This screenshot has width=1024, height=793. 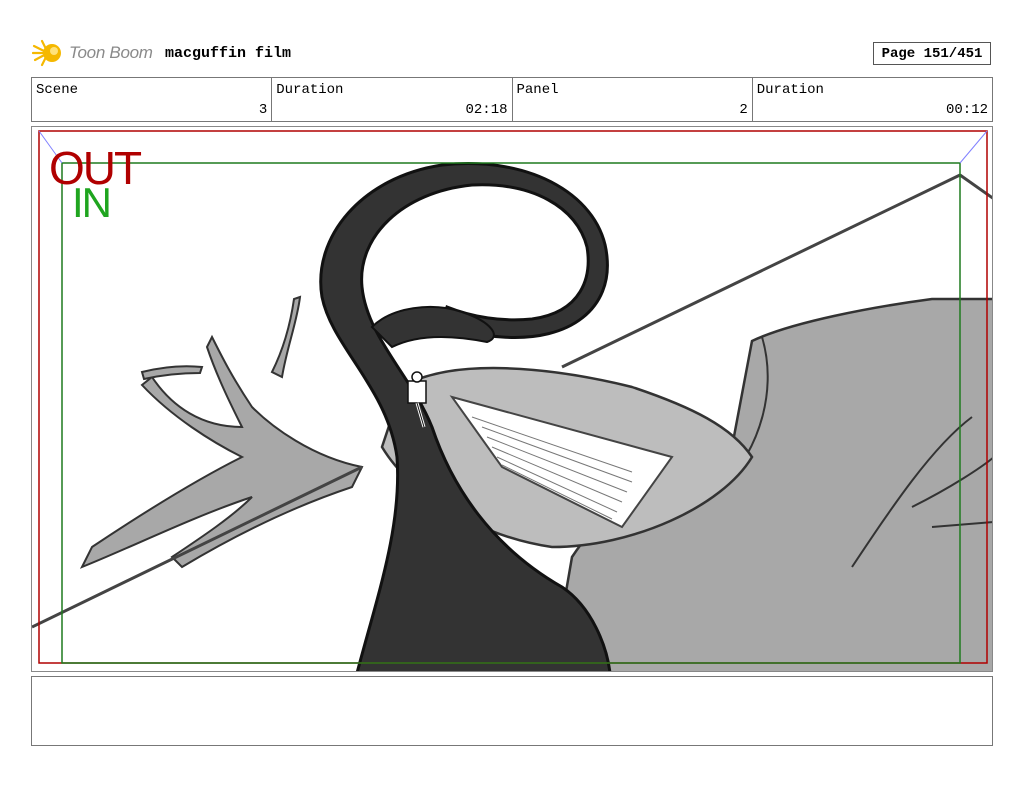 I want to click on panel-duration-cell: Duration 00:12, so click(x=872, y=99).